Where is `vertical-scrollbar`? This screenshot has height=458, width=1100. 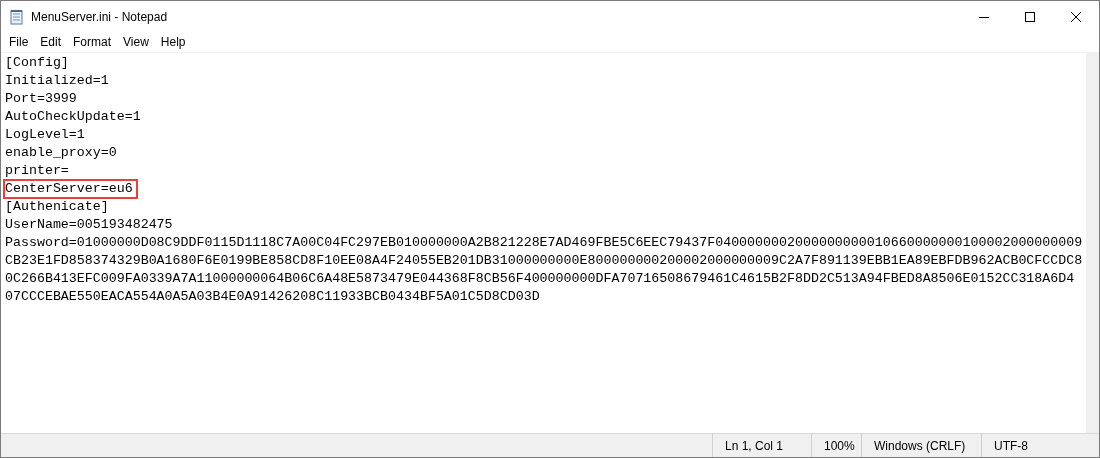 vertical-scrollbar is located at coordinates (1092, 243).